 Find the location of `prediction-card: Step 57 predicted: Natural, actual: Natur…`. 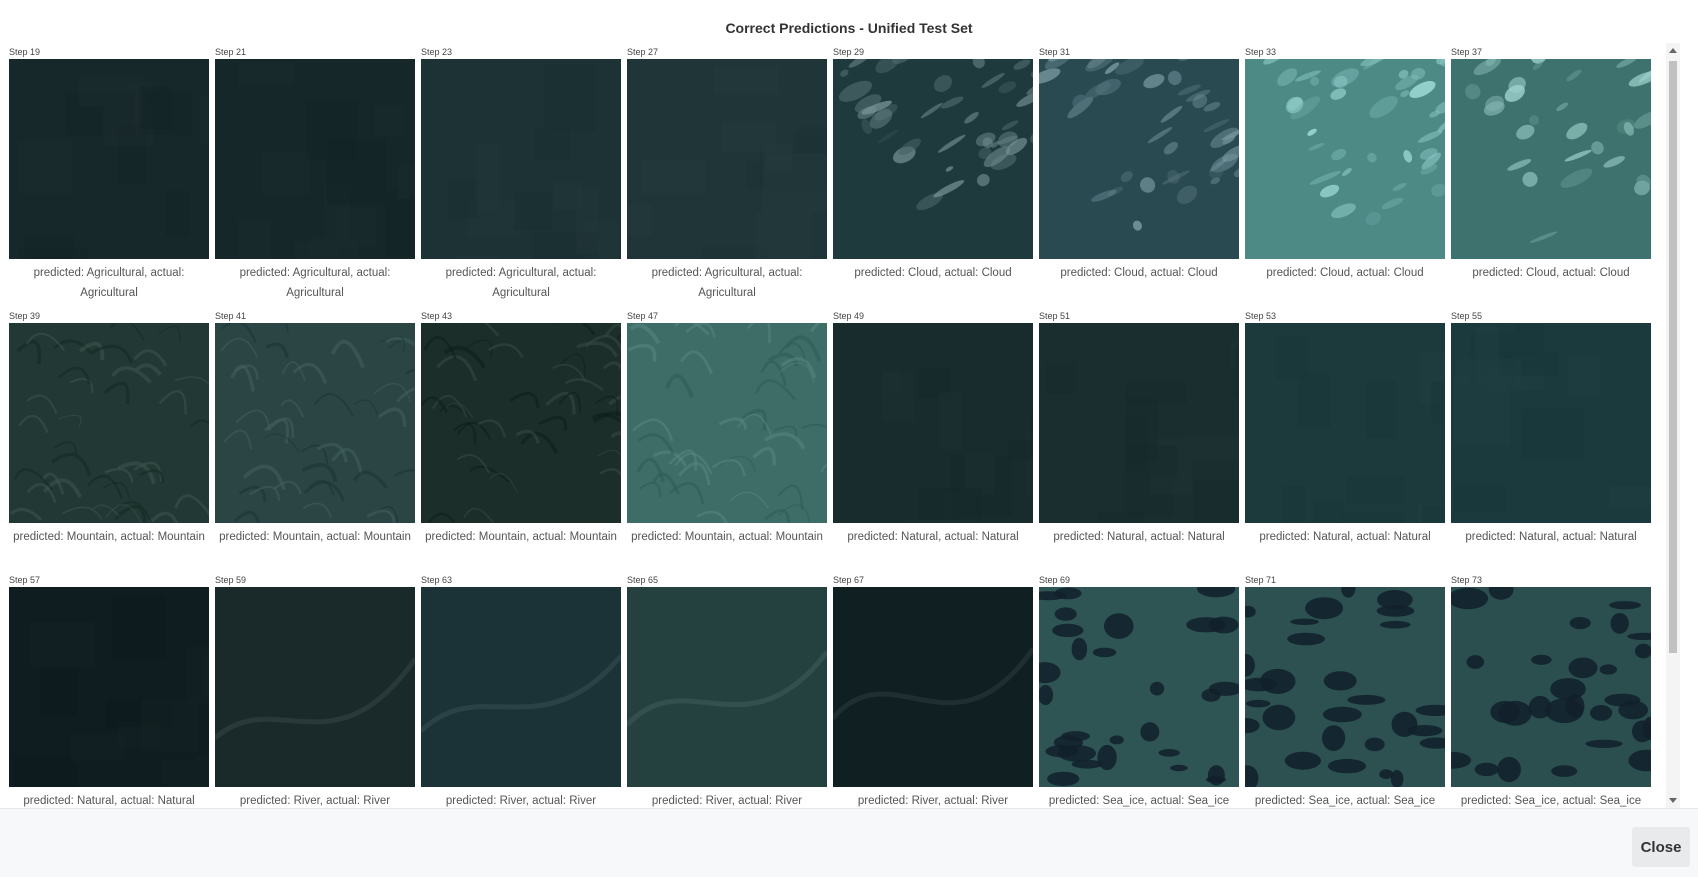

prediction-card: Step 57 predicted: Natural, actual: Natur… is located at coordinates (109, 690).